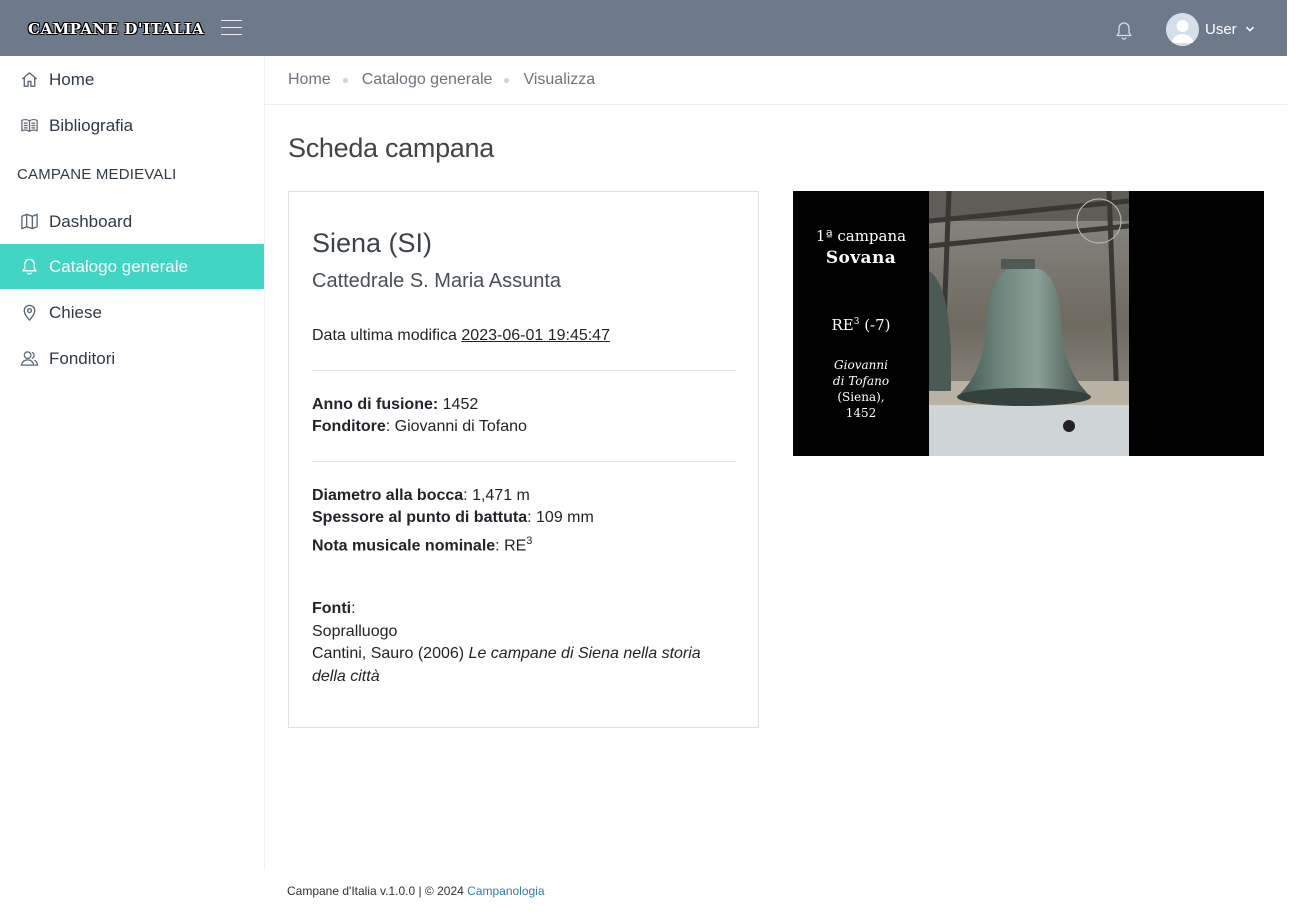  What do you see at coordinates (97, 174) in the screenshot?
I see `sidebar-section-heading: CAMPANE MEDIEVALI` at bounding box center [97, 174].